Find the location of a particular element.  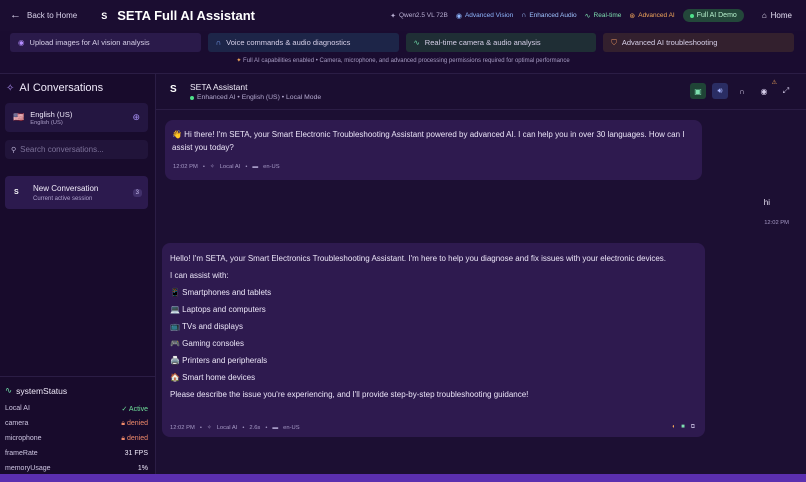

model-badge: ✦ Qwen2.5 VL 72B is located at coordinates (419, 16).